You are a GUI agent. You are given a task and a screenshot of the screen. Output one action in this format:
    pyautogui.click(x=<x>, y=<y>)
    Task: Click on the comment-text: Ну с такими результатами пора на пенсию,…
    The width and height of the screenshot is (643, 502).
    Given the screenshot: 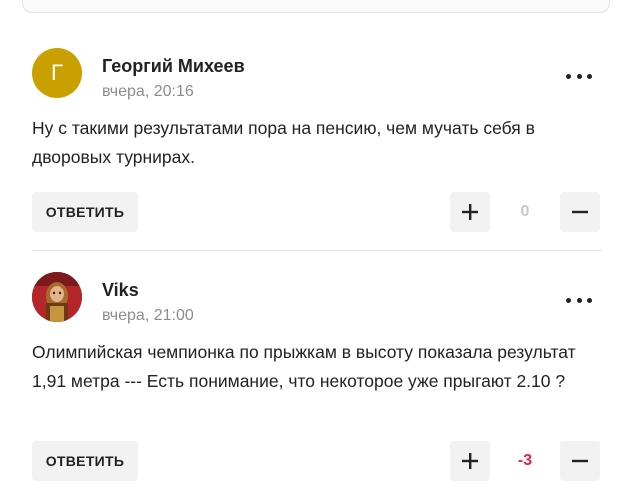 What is the action you would take?
    pyautogui.click(x=283, y=142)
    